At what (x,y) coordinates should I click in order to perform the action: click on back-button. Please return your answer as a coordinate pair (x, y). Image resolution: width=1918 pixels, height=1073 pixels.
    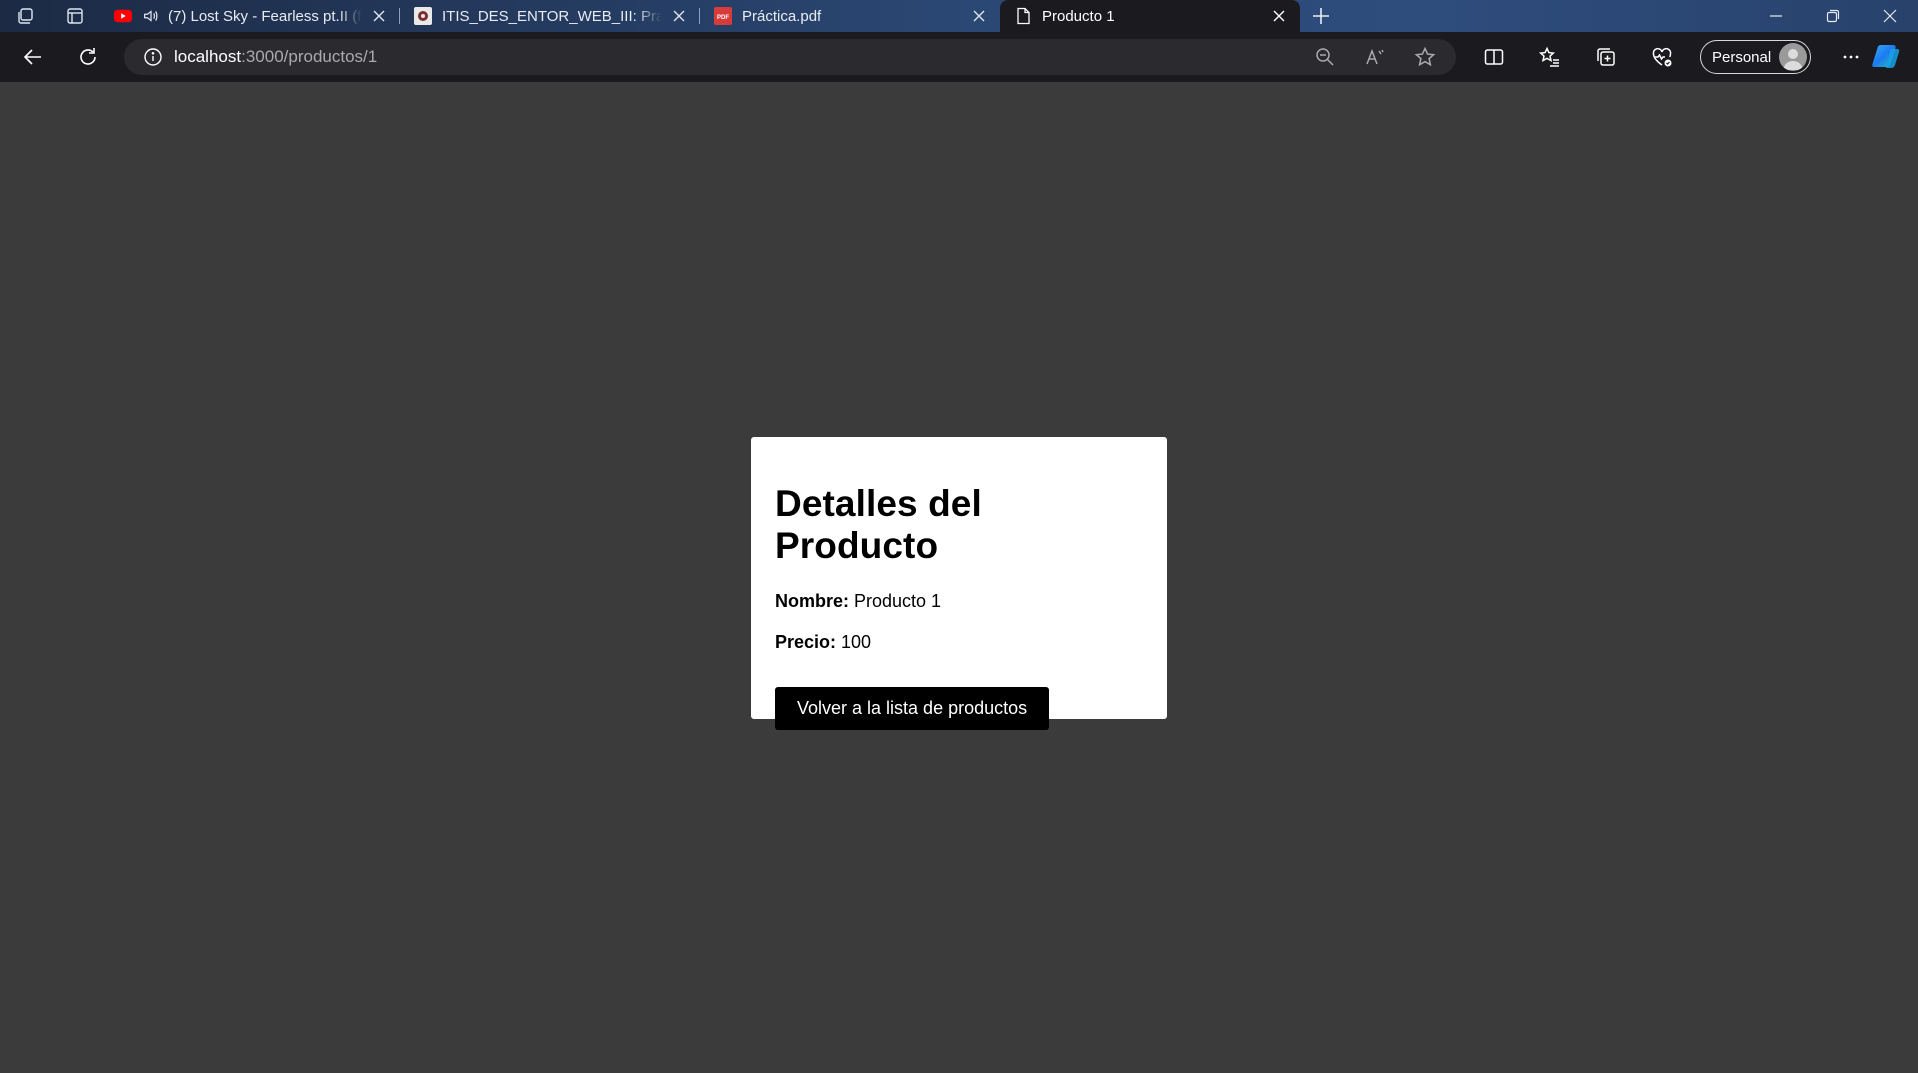
    Looking at the image, I should click on (33, 57).